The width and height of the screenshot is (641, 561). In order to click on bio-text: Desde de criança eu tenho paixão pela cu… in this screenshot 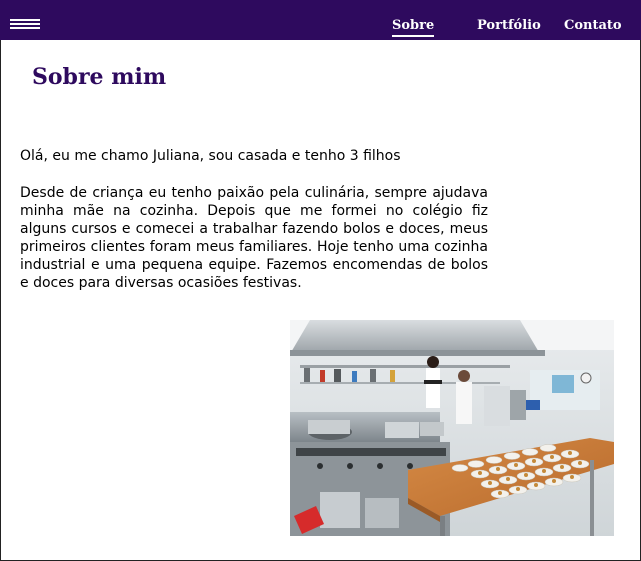, I will do `click(254, 238)`.